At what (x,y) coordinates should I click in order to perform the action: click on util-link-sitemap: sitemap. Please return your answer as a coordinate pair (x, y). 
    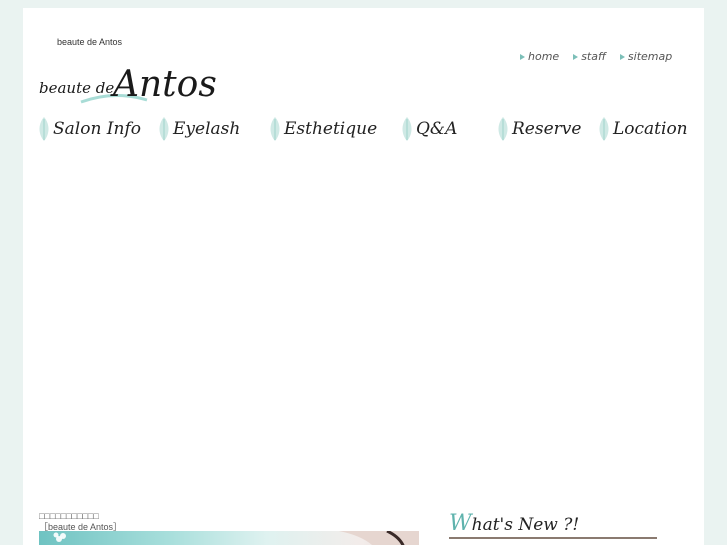
    Looking at the image, I should click on (646, 56).